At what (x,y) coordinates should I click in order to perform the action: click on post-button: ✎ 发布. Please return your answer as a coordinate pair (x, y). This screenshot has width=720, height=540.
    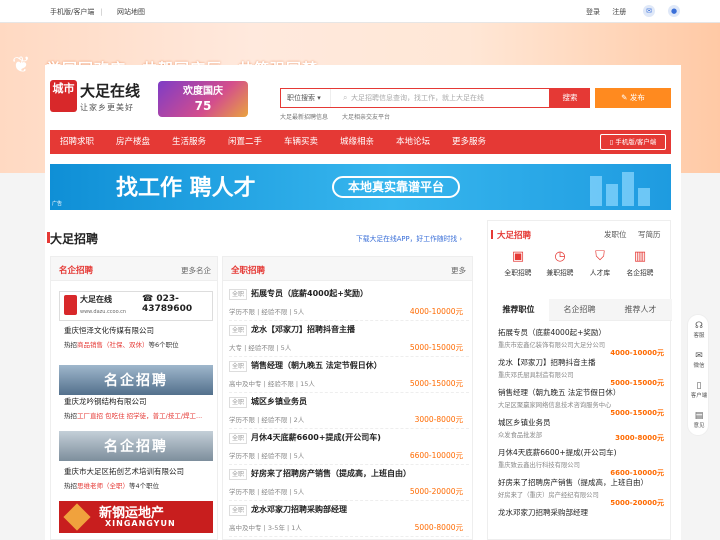
    Looking at the image, I should click on (633, 98).